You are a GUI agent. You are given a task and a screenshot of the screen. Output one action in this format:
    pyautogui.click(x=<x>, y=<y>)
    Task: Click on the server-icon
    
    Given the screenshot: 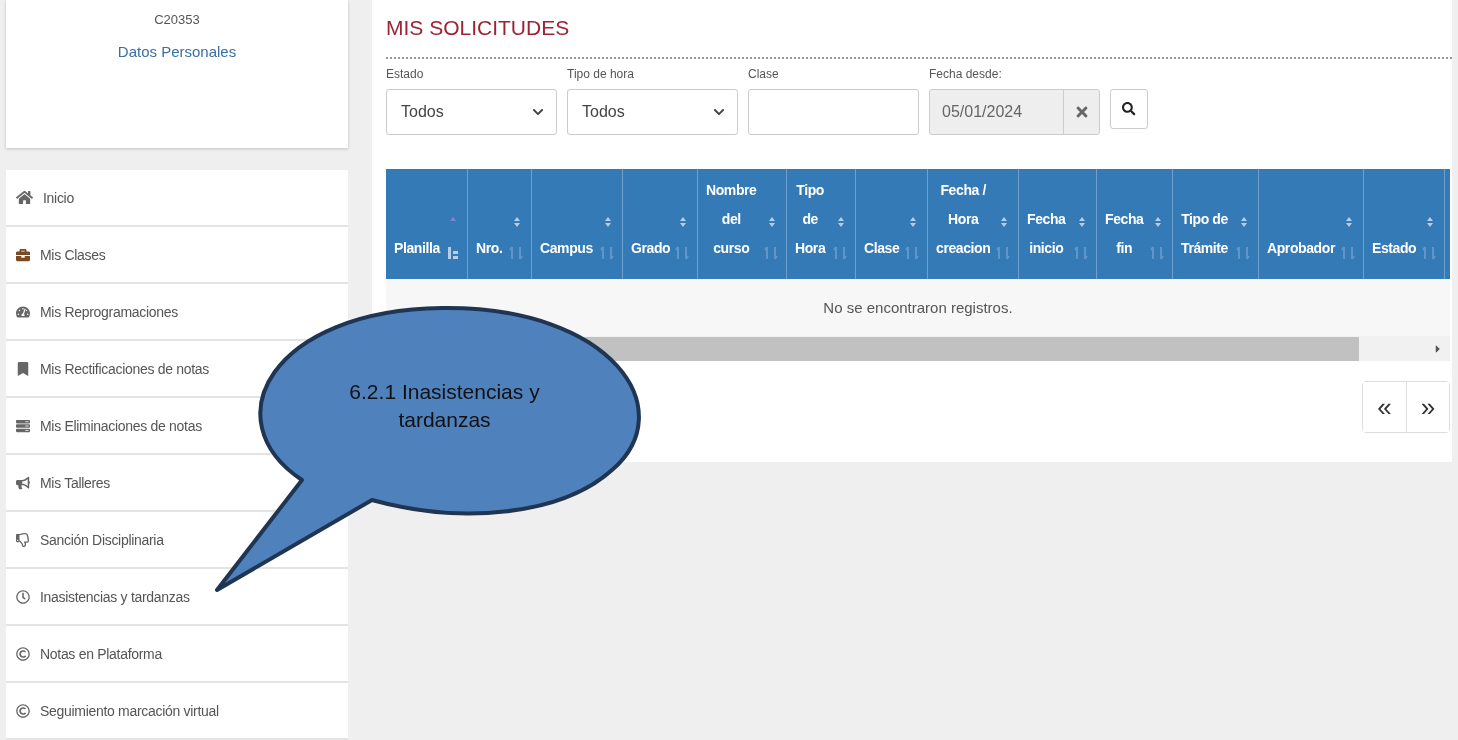 What is the action you would take?
    pyautogui.click(x=23, y=425)
    